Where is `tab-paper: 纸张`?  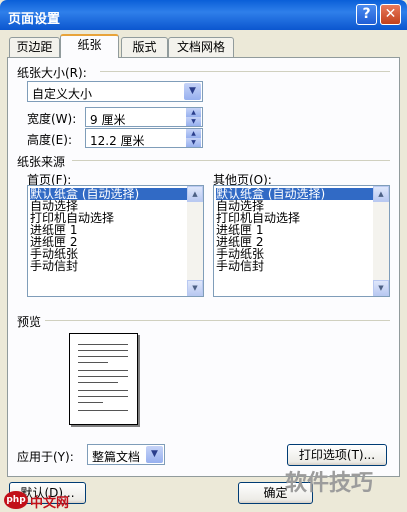
tab-paper: 纸张 is located at coordinates (89, 46).